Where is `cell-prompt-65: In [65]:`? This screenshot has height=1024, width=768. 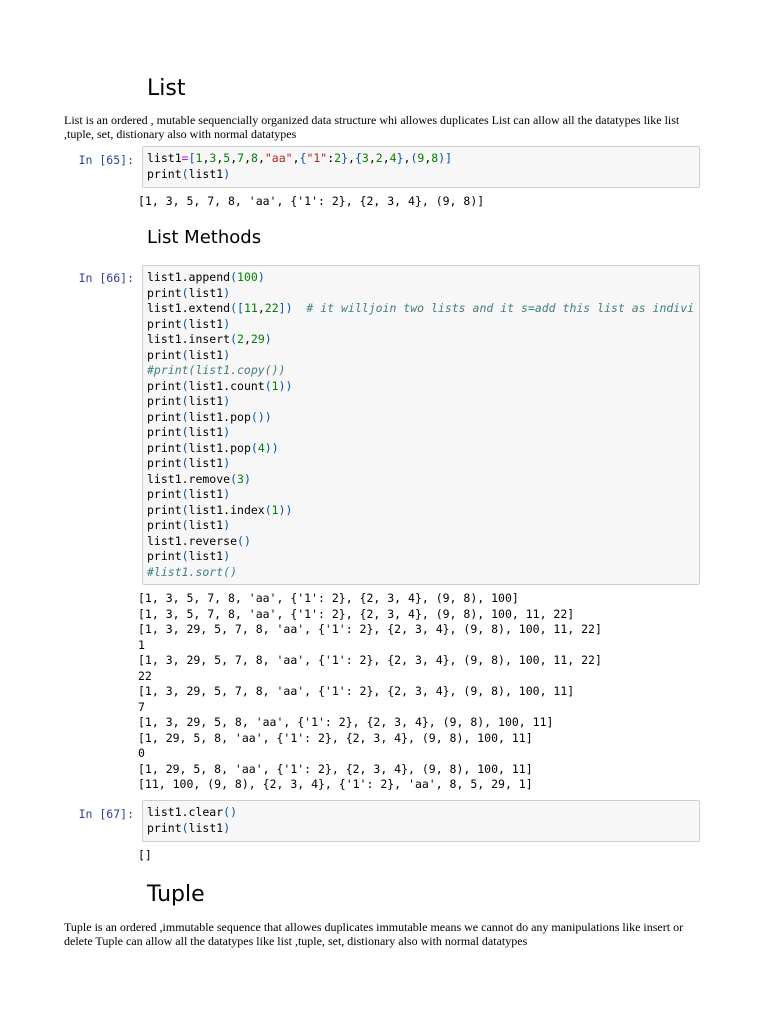 cell-prompt-65: In [65]: is located at coordinates (106, 160).